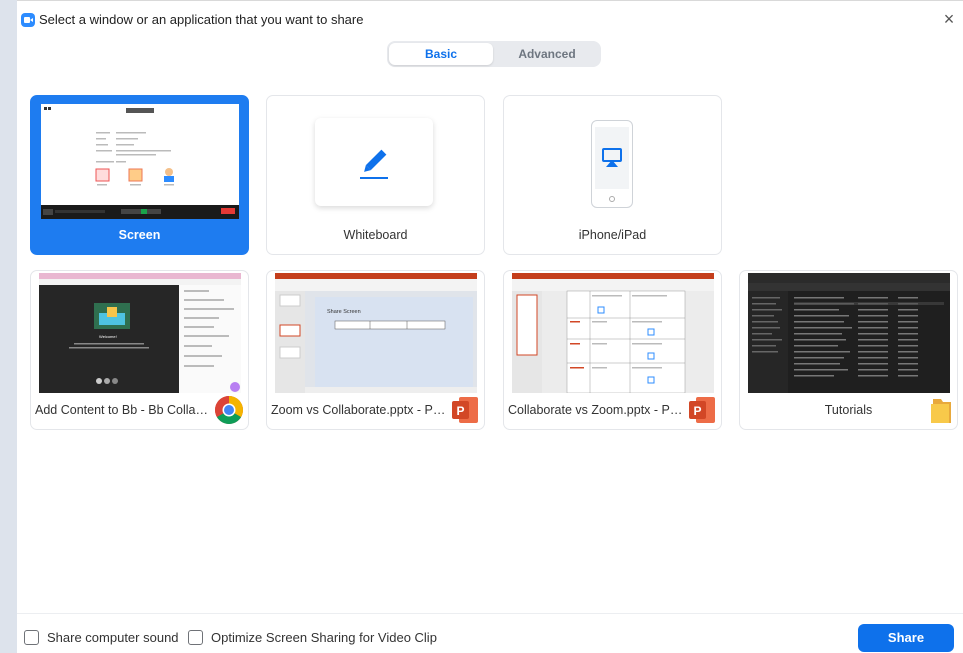 The height and width of the screenshot is (653, 963). I want to click on share-sound-option: Share computer sound, so click(101, 637).